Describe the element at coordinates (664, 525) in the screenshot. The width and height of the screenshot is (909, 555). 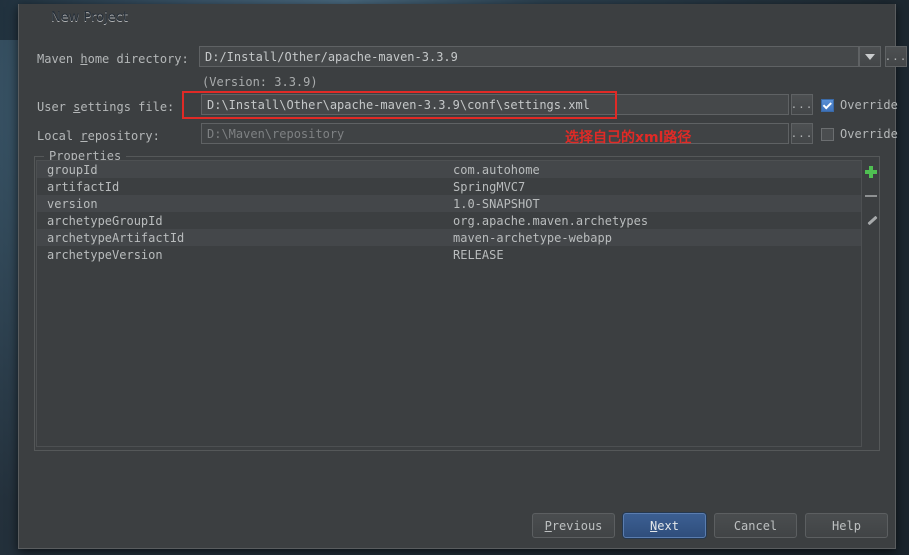
I see `next-button: Next` at that location.